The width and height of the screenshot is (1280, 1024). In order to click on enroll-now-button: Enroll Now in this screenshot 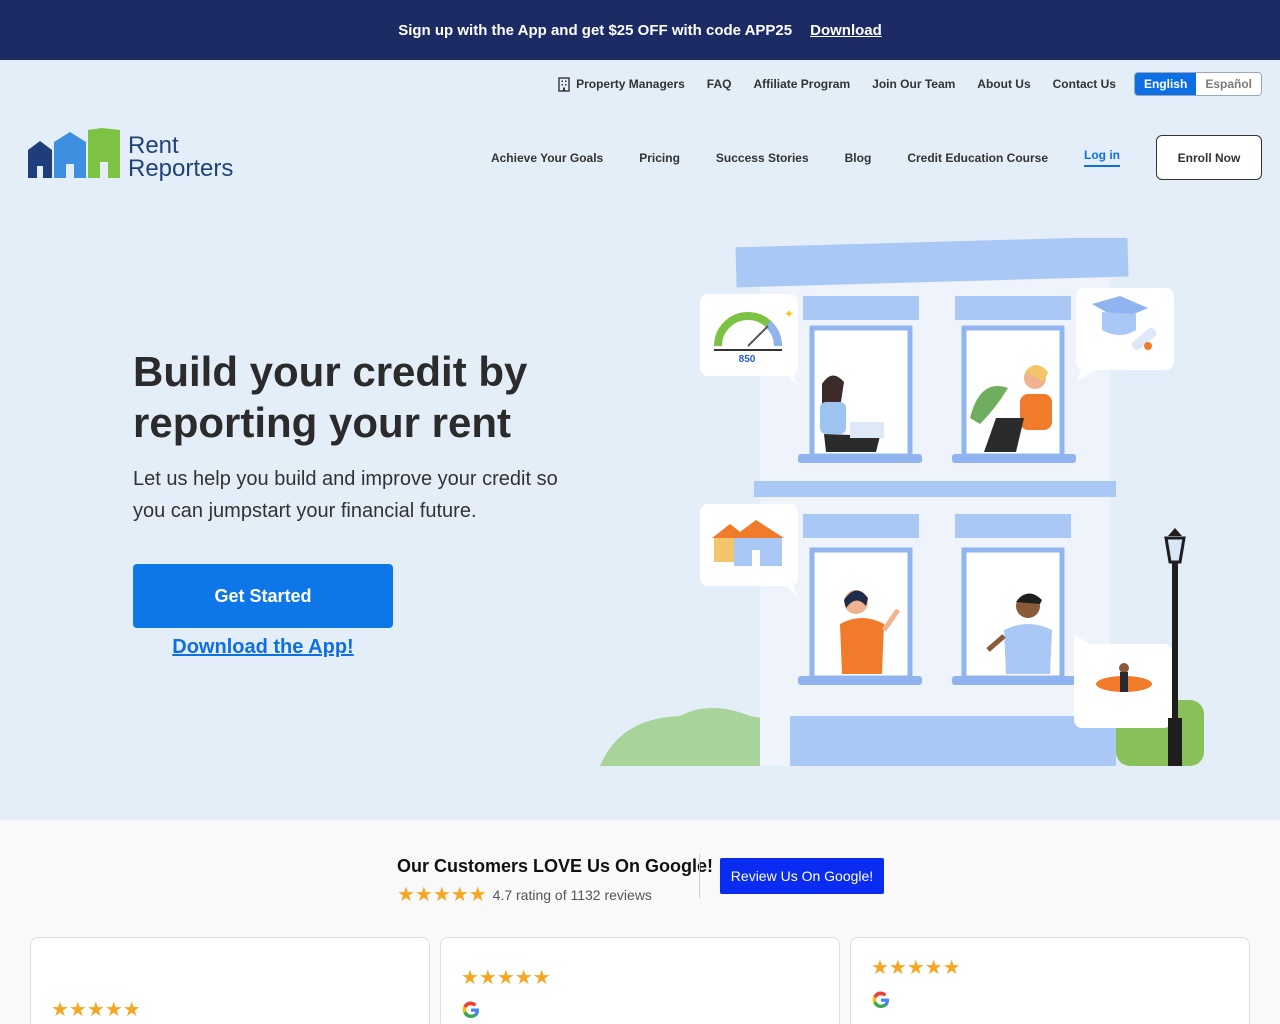, I will do `click(1209, 157)`.